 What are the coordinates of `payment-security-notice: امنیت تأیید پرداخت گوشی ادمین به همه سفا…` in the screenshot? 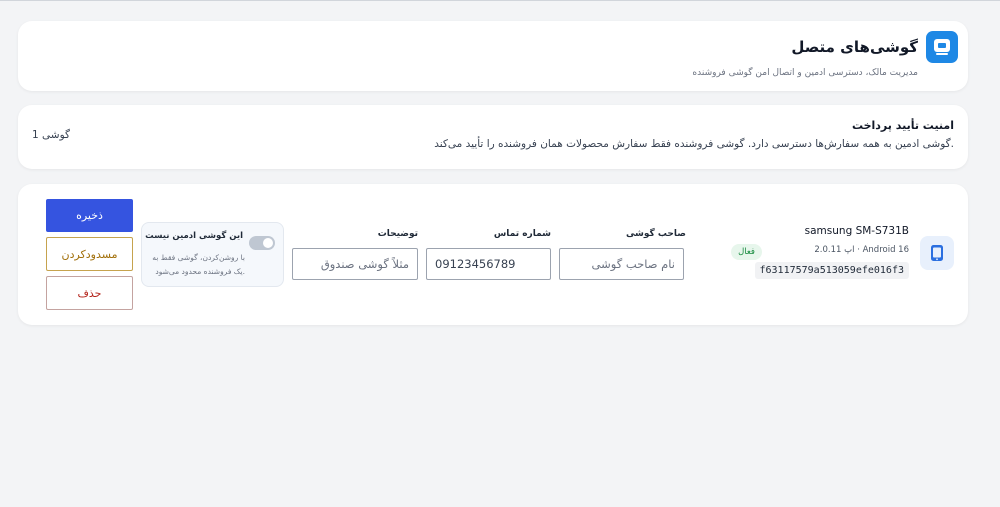 It's located at (493, 137).